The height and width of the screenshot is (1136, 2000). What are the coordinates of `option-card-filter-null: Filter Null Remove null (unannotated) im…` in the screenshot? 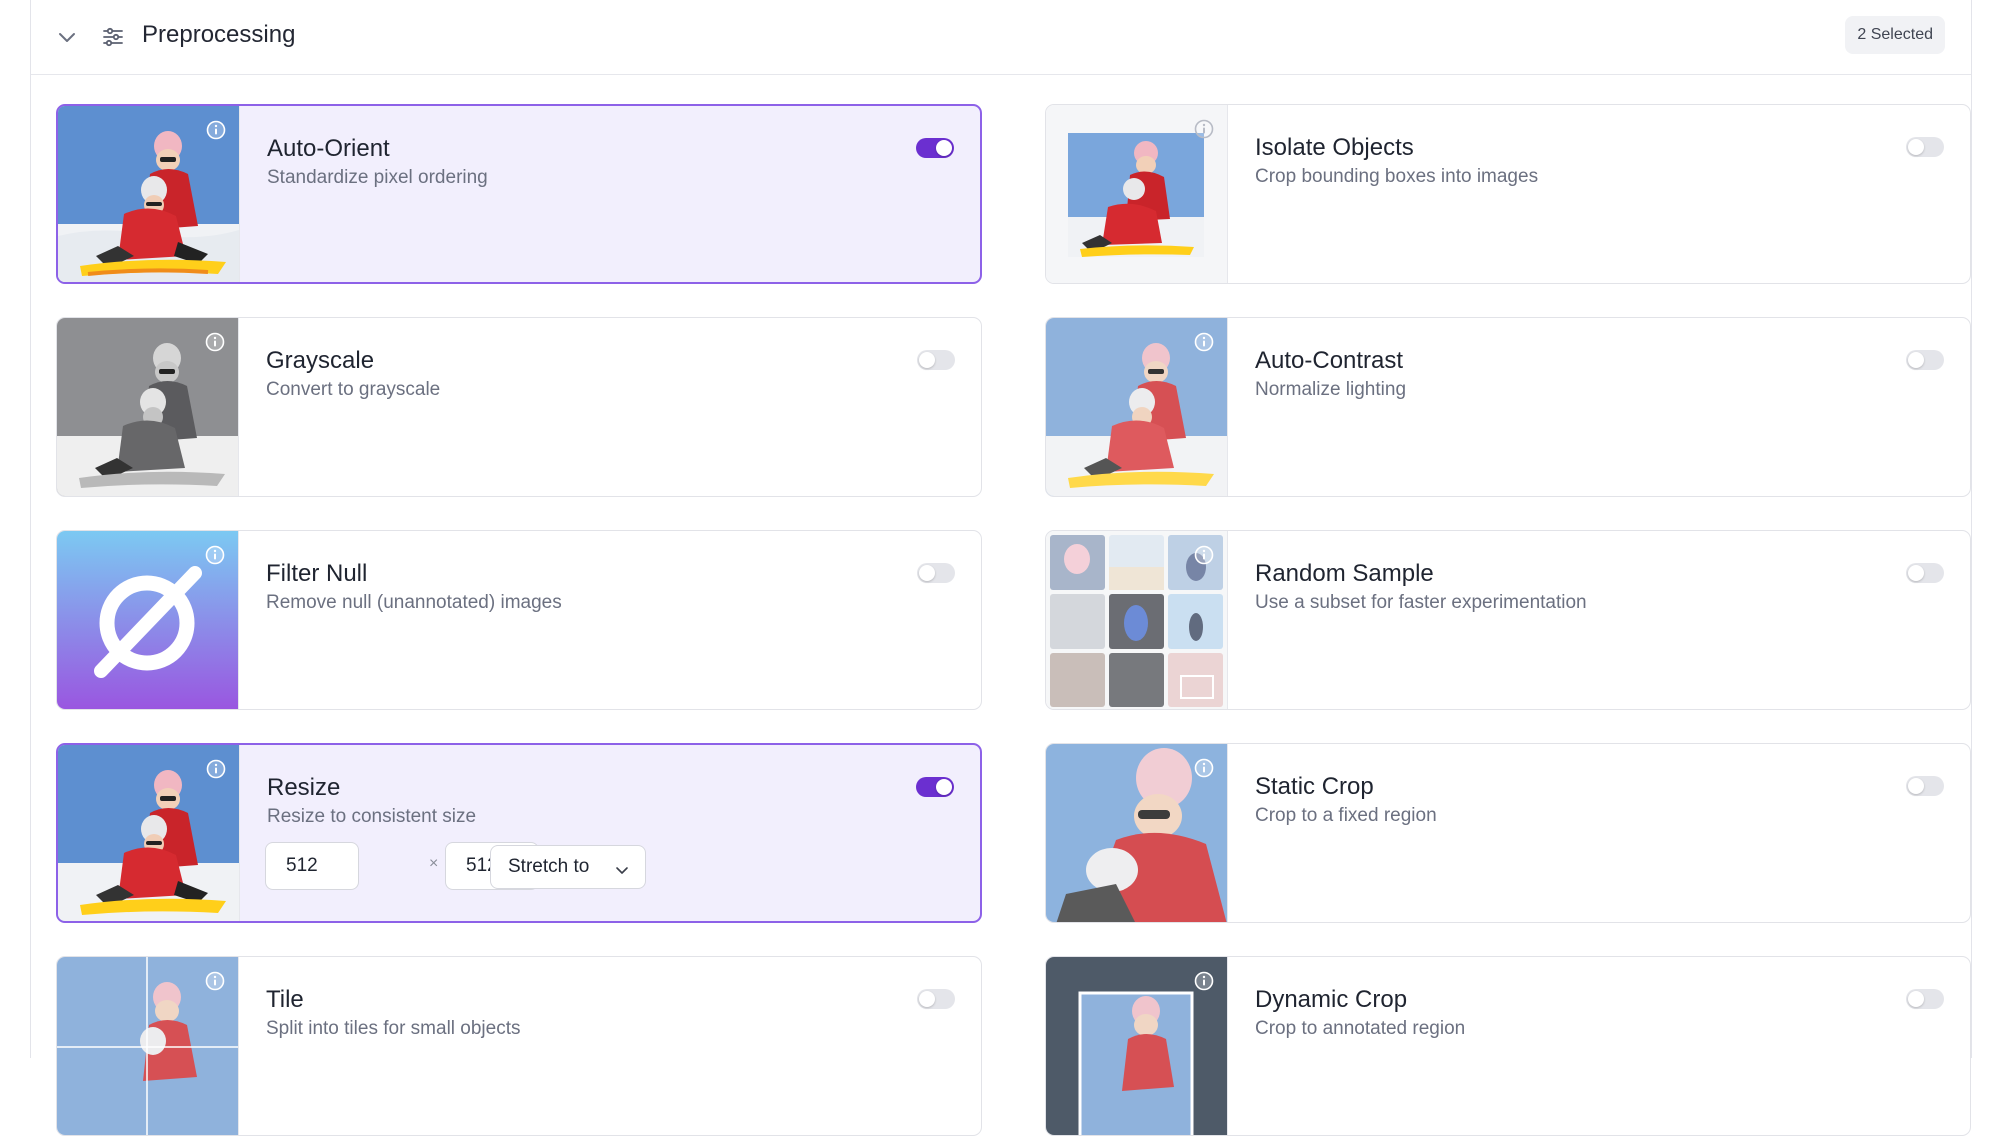 It's located at (519, 620).